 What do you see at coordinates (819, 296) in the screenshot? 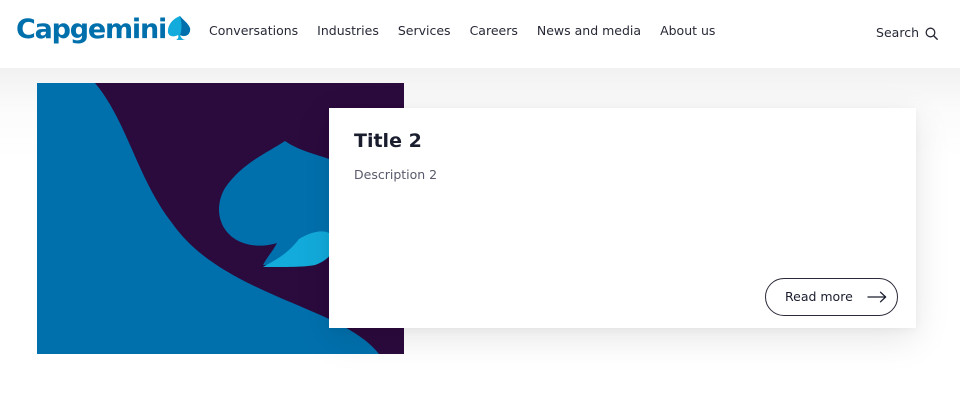
I see `read-more-label: Read more` at bounding box center [819, 296].